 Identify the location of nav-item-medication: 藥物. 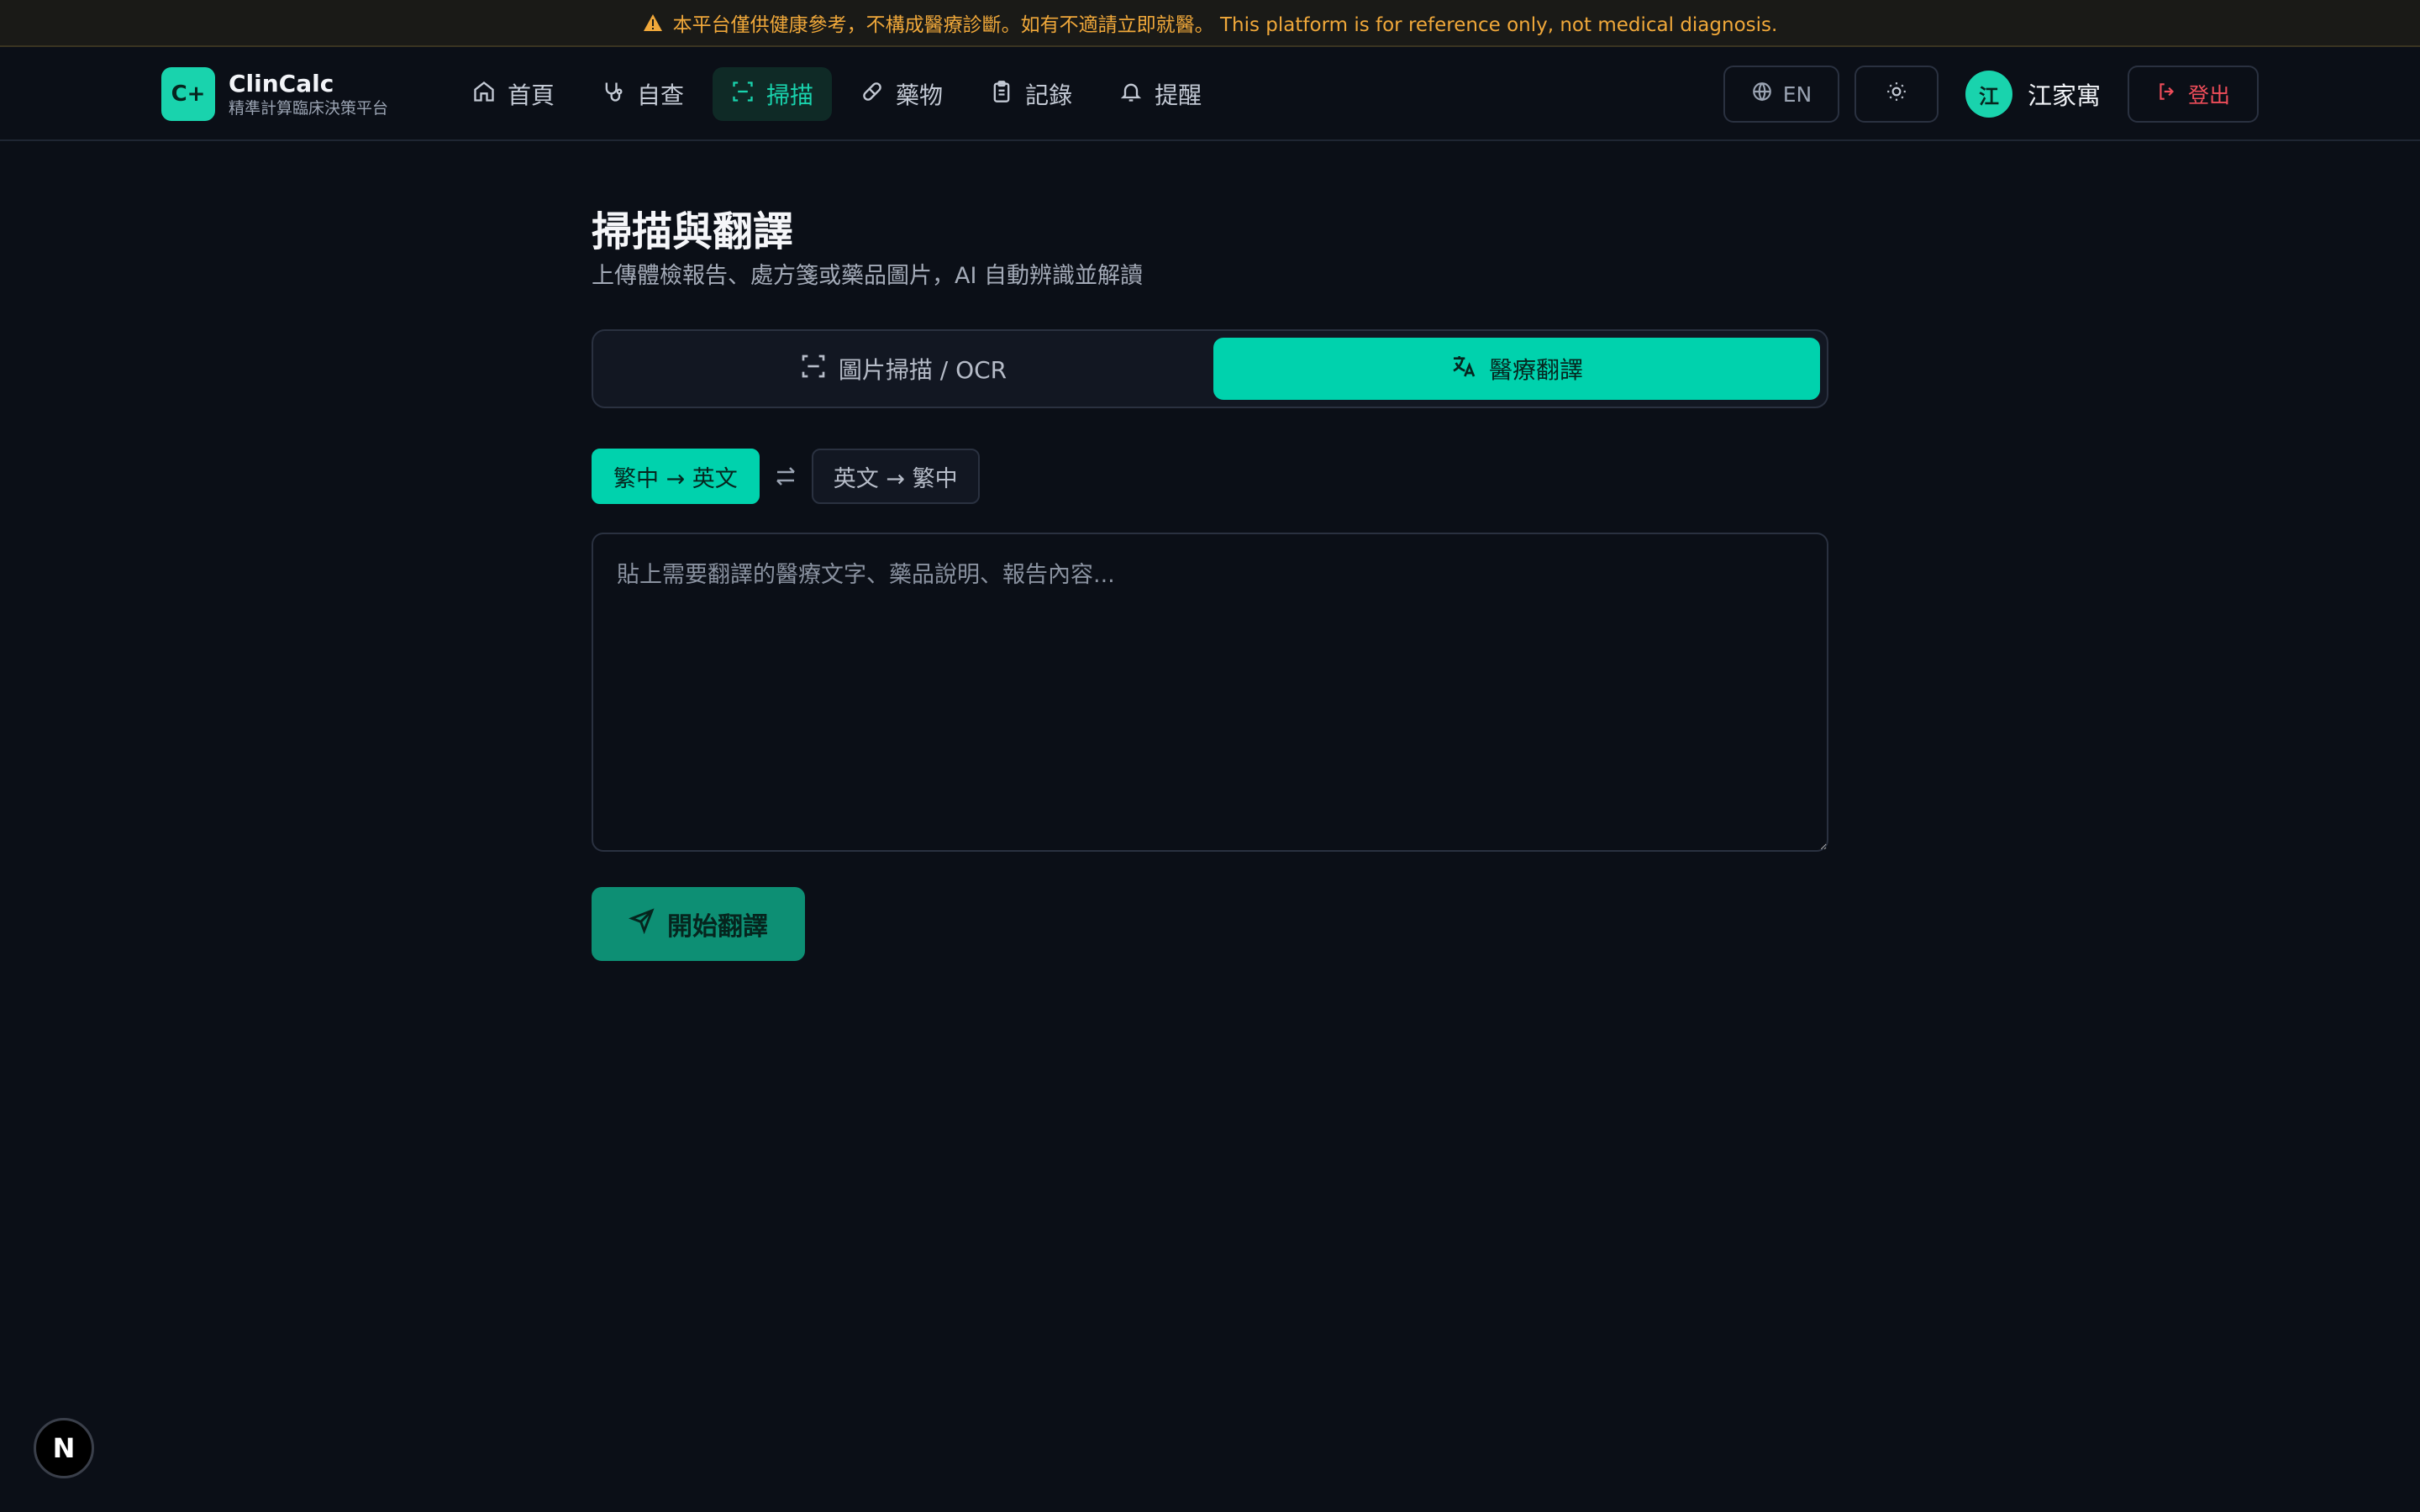
(901, 94).